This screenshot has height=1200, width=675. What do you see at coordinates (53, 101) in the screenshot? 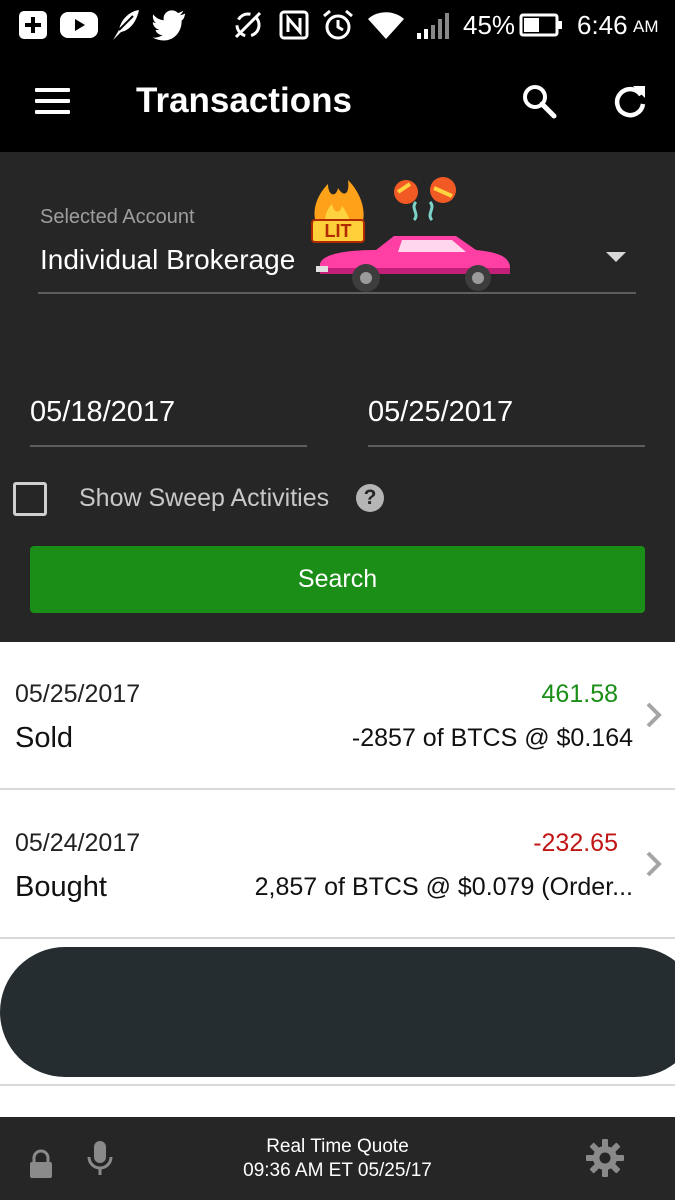
I see `menu-icon` at bounding box center [53, 101].